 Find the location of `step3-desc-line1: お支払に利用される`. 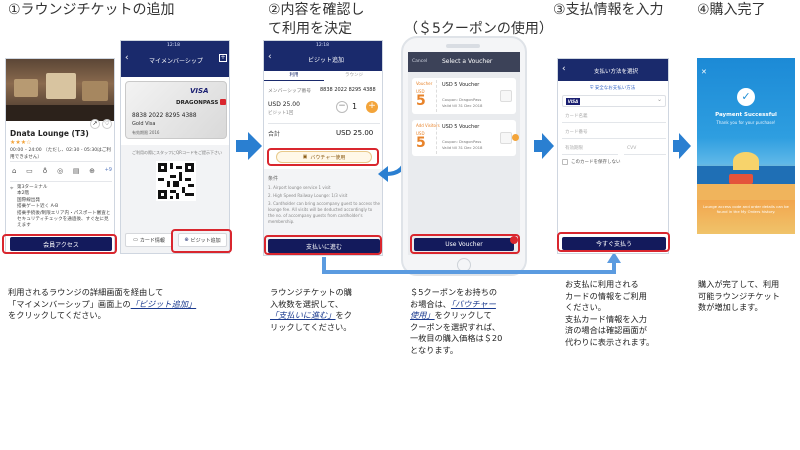

step3-desc-line1: お支払に利用される is located at coordinates (602, 284).